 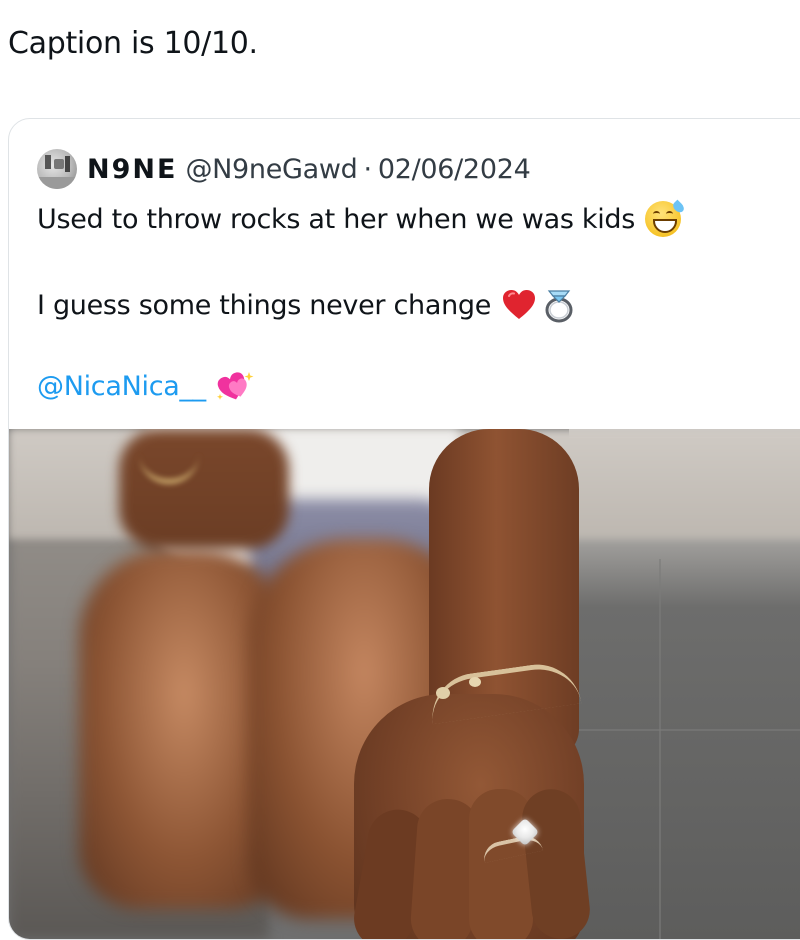 What do you see at coordinates (133, 43) in the screenshot?
I see `post-caption: Caption is 10/10.` at bounding box center [133, 43].